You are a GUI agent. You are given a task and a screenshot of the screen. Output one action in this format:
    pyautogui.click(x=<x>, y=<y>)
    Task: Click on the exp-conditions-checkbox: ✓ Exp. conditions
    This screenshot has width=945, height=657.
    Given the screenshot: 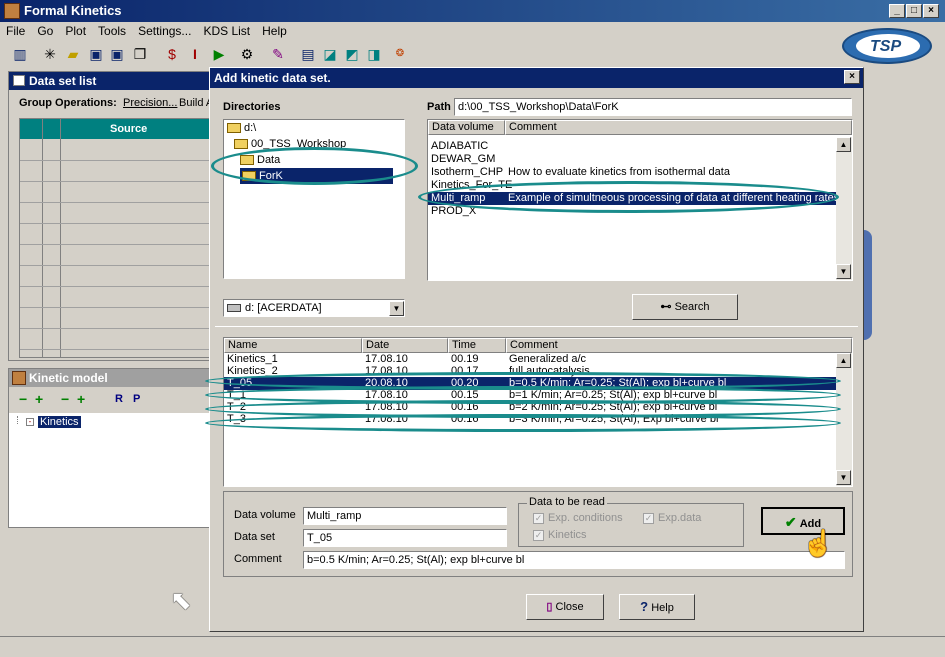 What is the action you would take?
    pyautogui.click(x=578, y=518)
    